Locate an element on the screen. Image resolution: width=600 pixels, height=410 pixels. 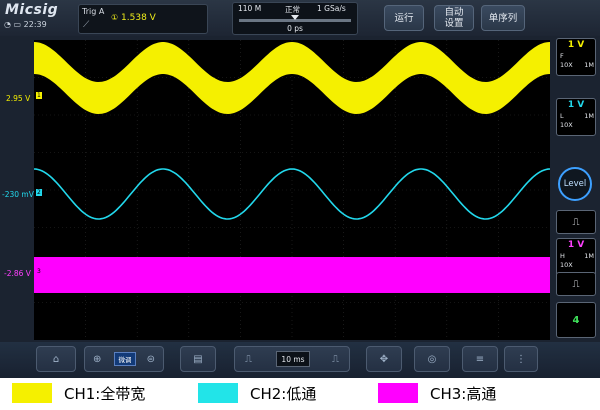
ch3-settings: 1 V H 1M 10X is located at coordinates (576, 257).